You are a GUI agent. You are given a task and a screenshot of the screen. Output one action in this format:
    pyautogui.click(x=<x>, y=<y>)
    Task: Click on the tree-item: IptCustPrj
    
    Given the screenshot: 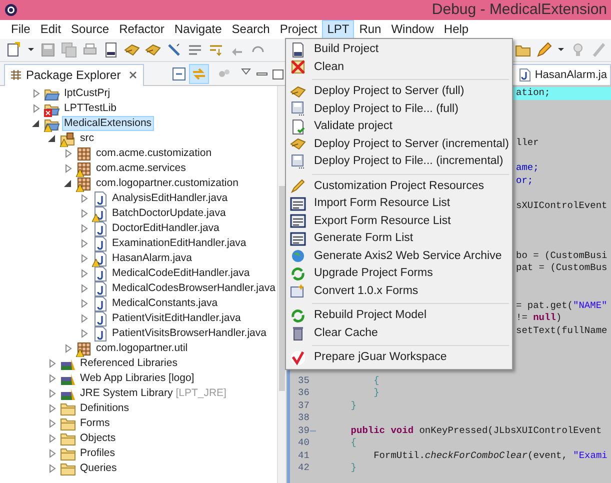 What is the action you would take?
    pyautogui.click(x=87, y=93)
    